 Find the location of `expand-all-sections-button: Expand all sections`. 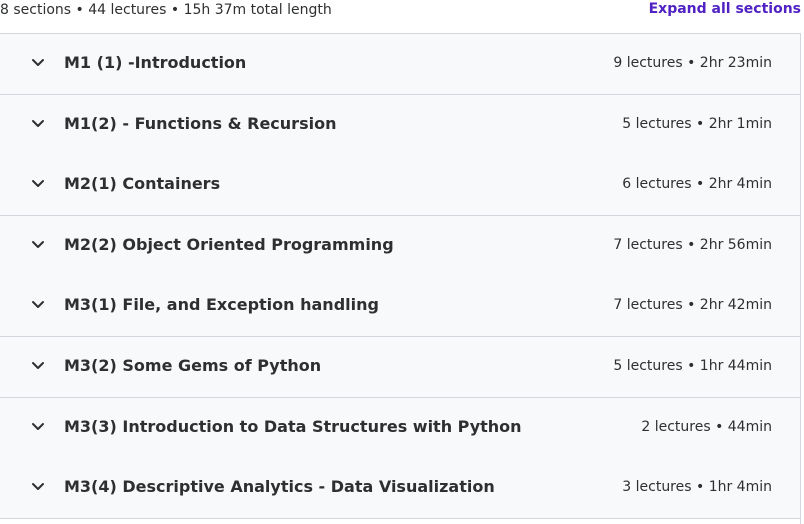

expand-all-sections-button: Expand all sections is located at coordinates (725, 9).